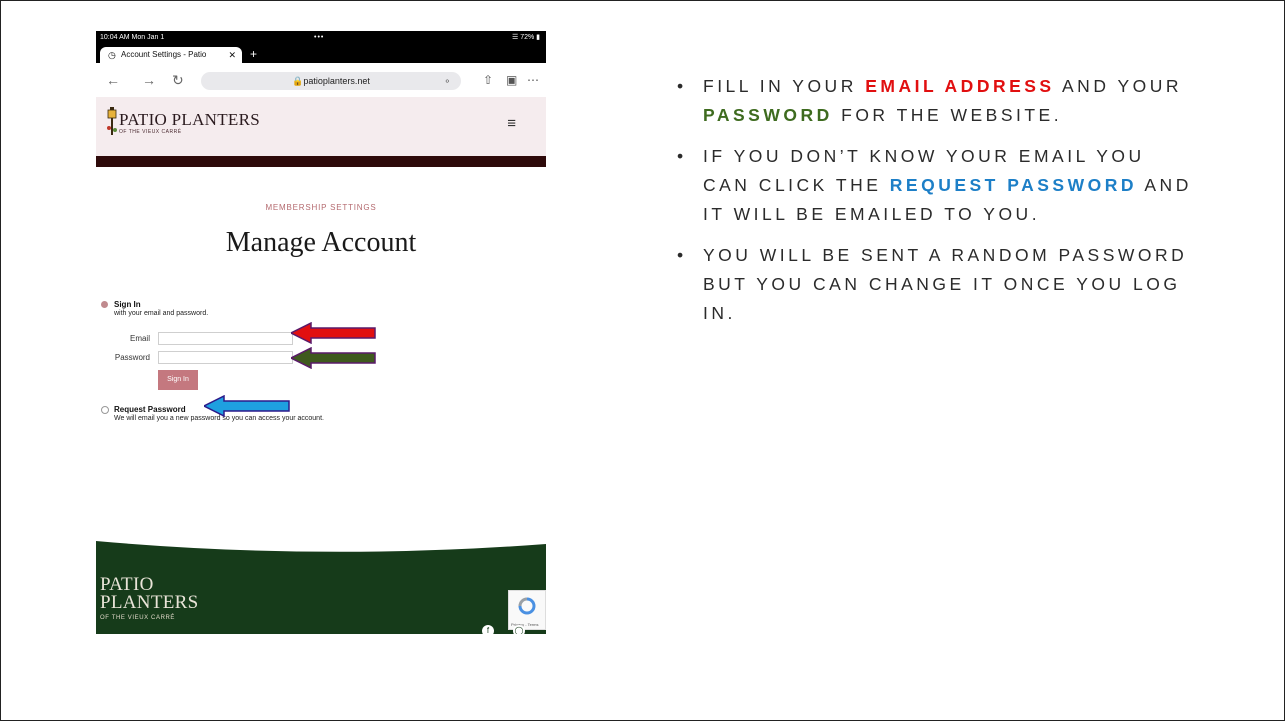 The image size is (1285, 721). Describe the element at coordinates (138, 618) in the screenshot. I see `footer-logo-subtitle: OF THE VIEUX CARRÉ` at that location.